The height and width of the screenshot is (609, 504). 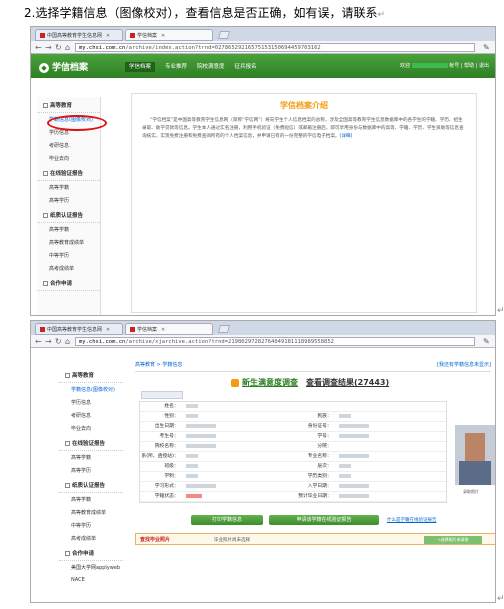 What do you see at coordinates (235, 382) in the screenshot?
I see `survey-icon` at bounding box center [235, 382].